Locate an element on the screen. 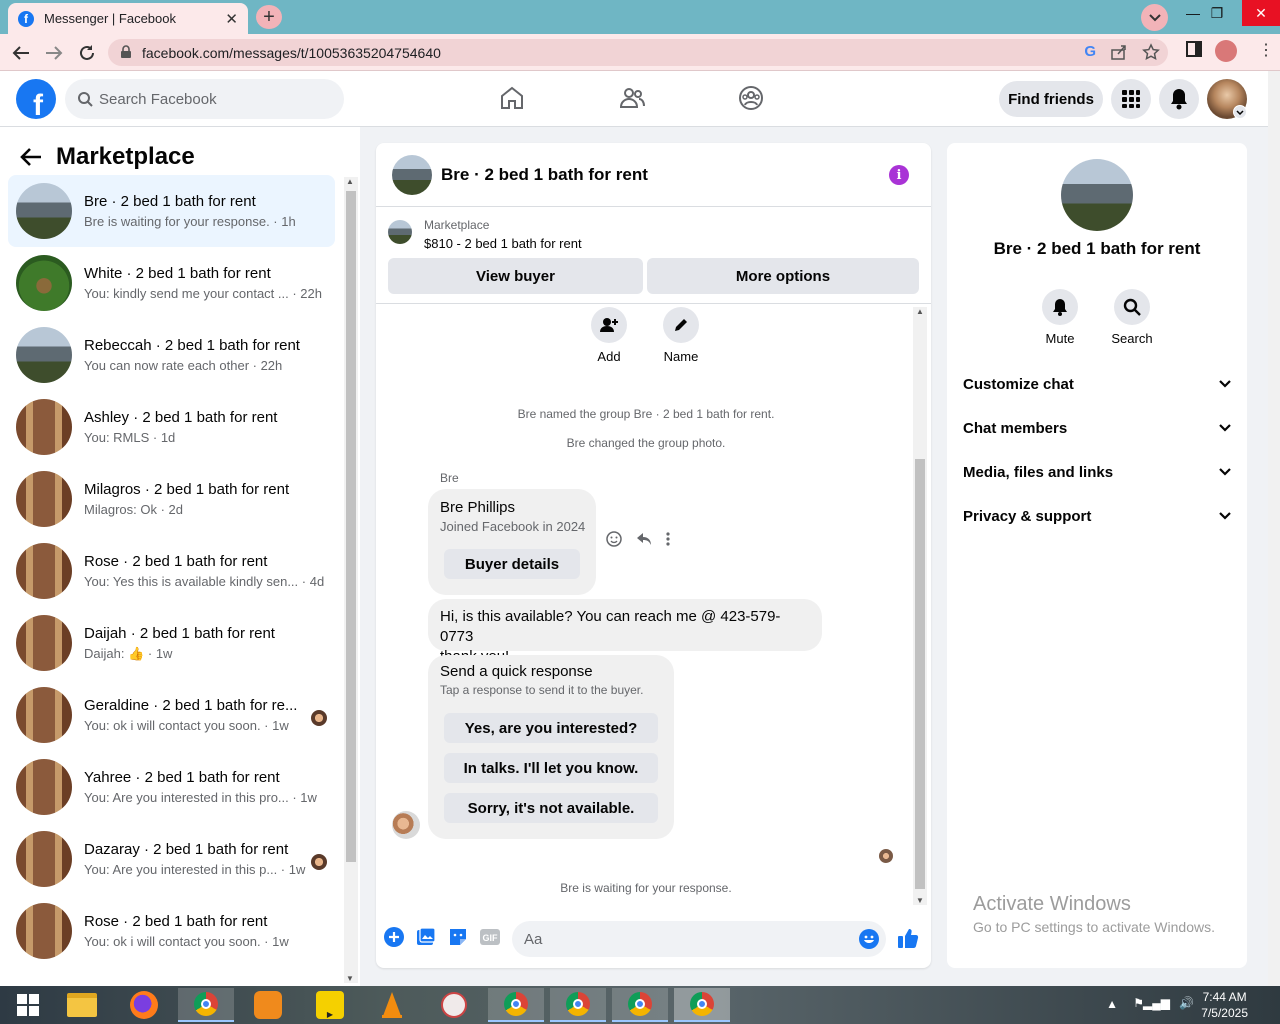 The height and width of the screenshot is (1024, 1280). message-input: Aa is located at coordinates (699, 939).